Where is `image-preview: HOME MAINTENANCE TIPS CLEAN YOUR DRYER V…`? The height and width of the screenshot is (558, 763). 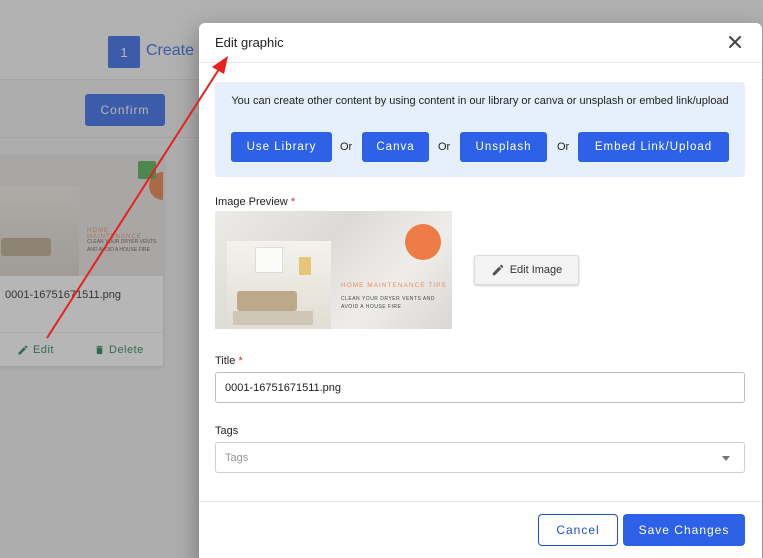 image-preview: HOME MAINTENANCE TIPS CLEAN YOUR DRYER V… is located at coordinates (333, 270).